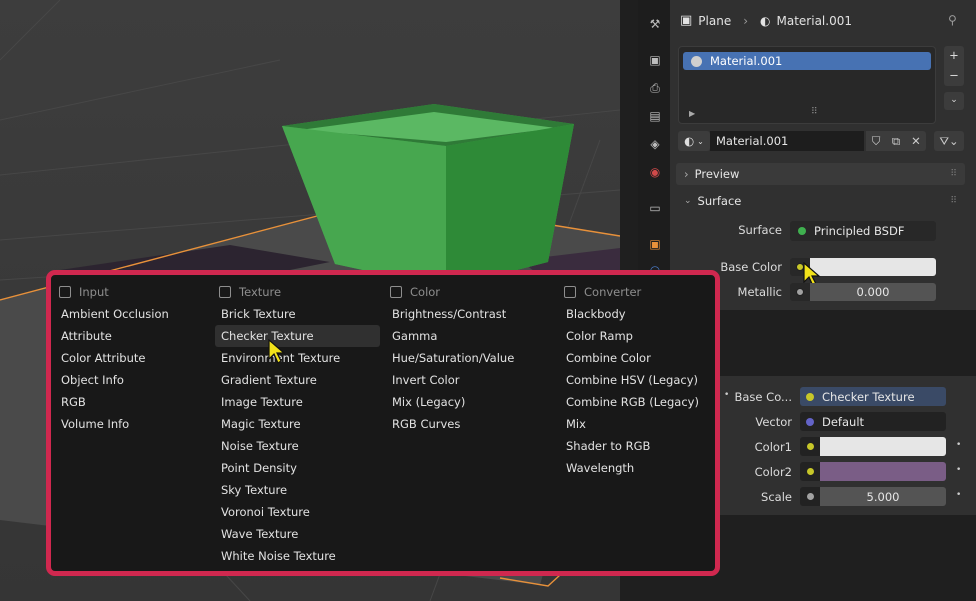 This screenshot has height=601, width=976. I want to click on link-type-button: ⛛⌄, so click(949, 141).